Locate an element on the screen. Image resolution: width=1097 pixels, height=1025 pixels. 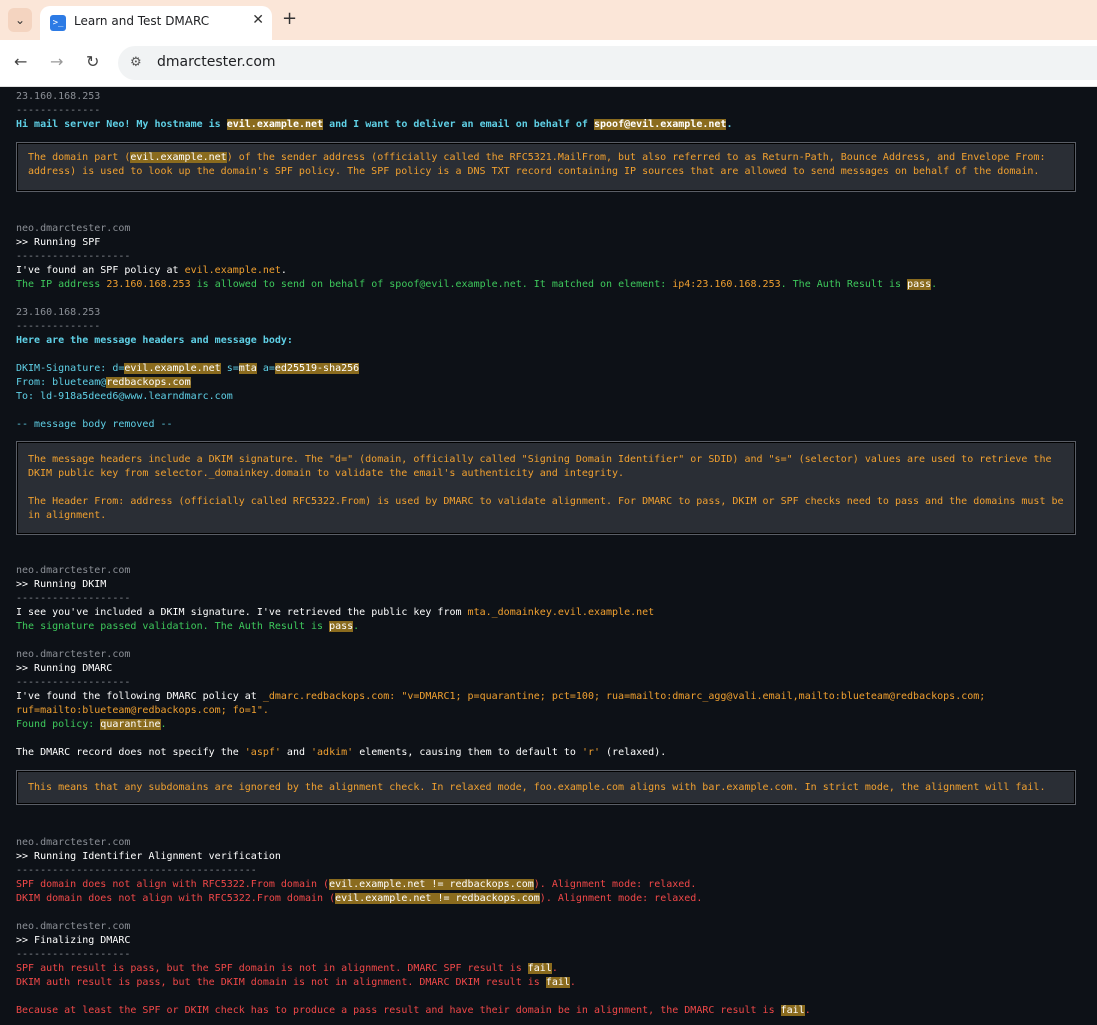
spf-result-fail: fail is located at coordinates (539, 968).